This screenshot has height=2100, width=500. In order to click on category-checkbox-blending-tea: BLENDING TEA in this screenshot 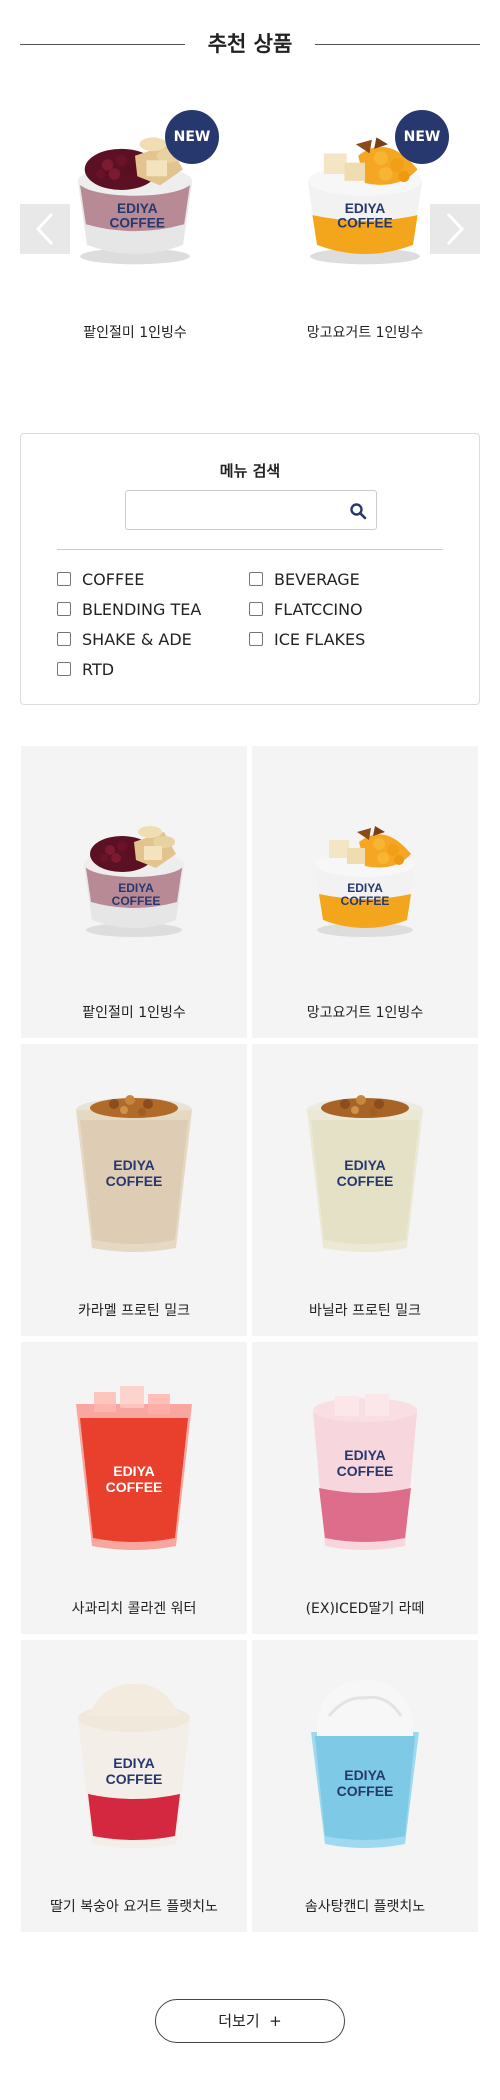, I will do `click(129, 609)`.